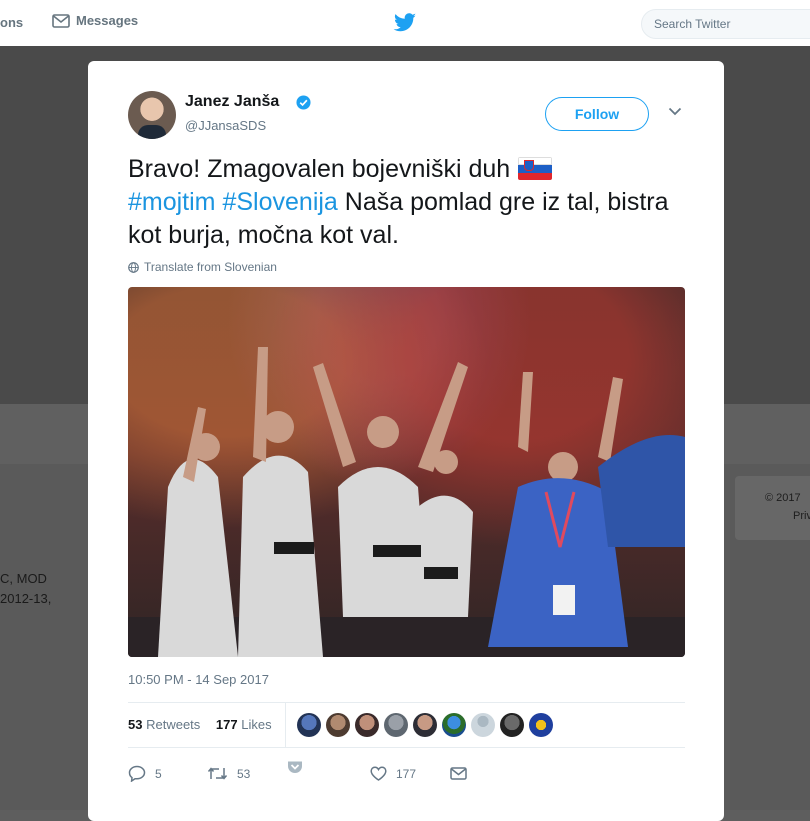 The image size is (810, 821). I want to click on save-pocket-button, so click(328, 767).